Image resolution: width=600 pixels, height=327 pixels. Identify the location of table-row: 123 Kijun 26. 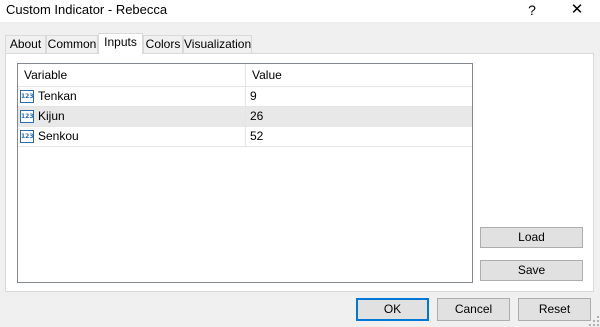
(245, 117).